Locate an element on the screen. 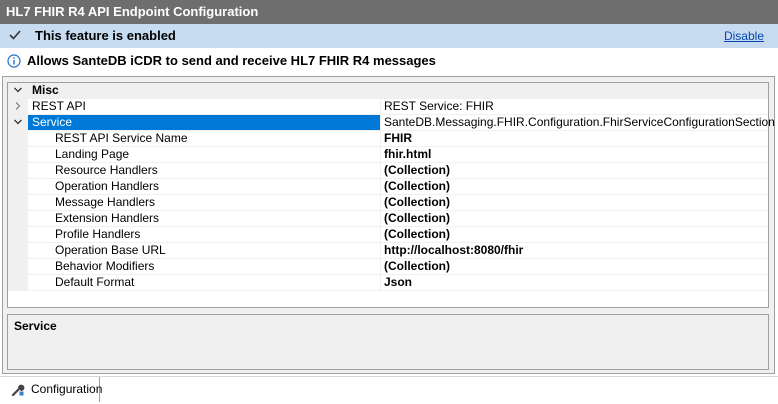 The height and width of the screenshot is (404, 778). info-icon is located at coordinates (14, 61).